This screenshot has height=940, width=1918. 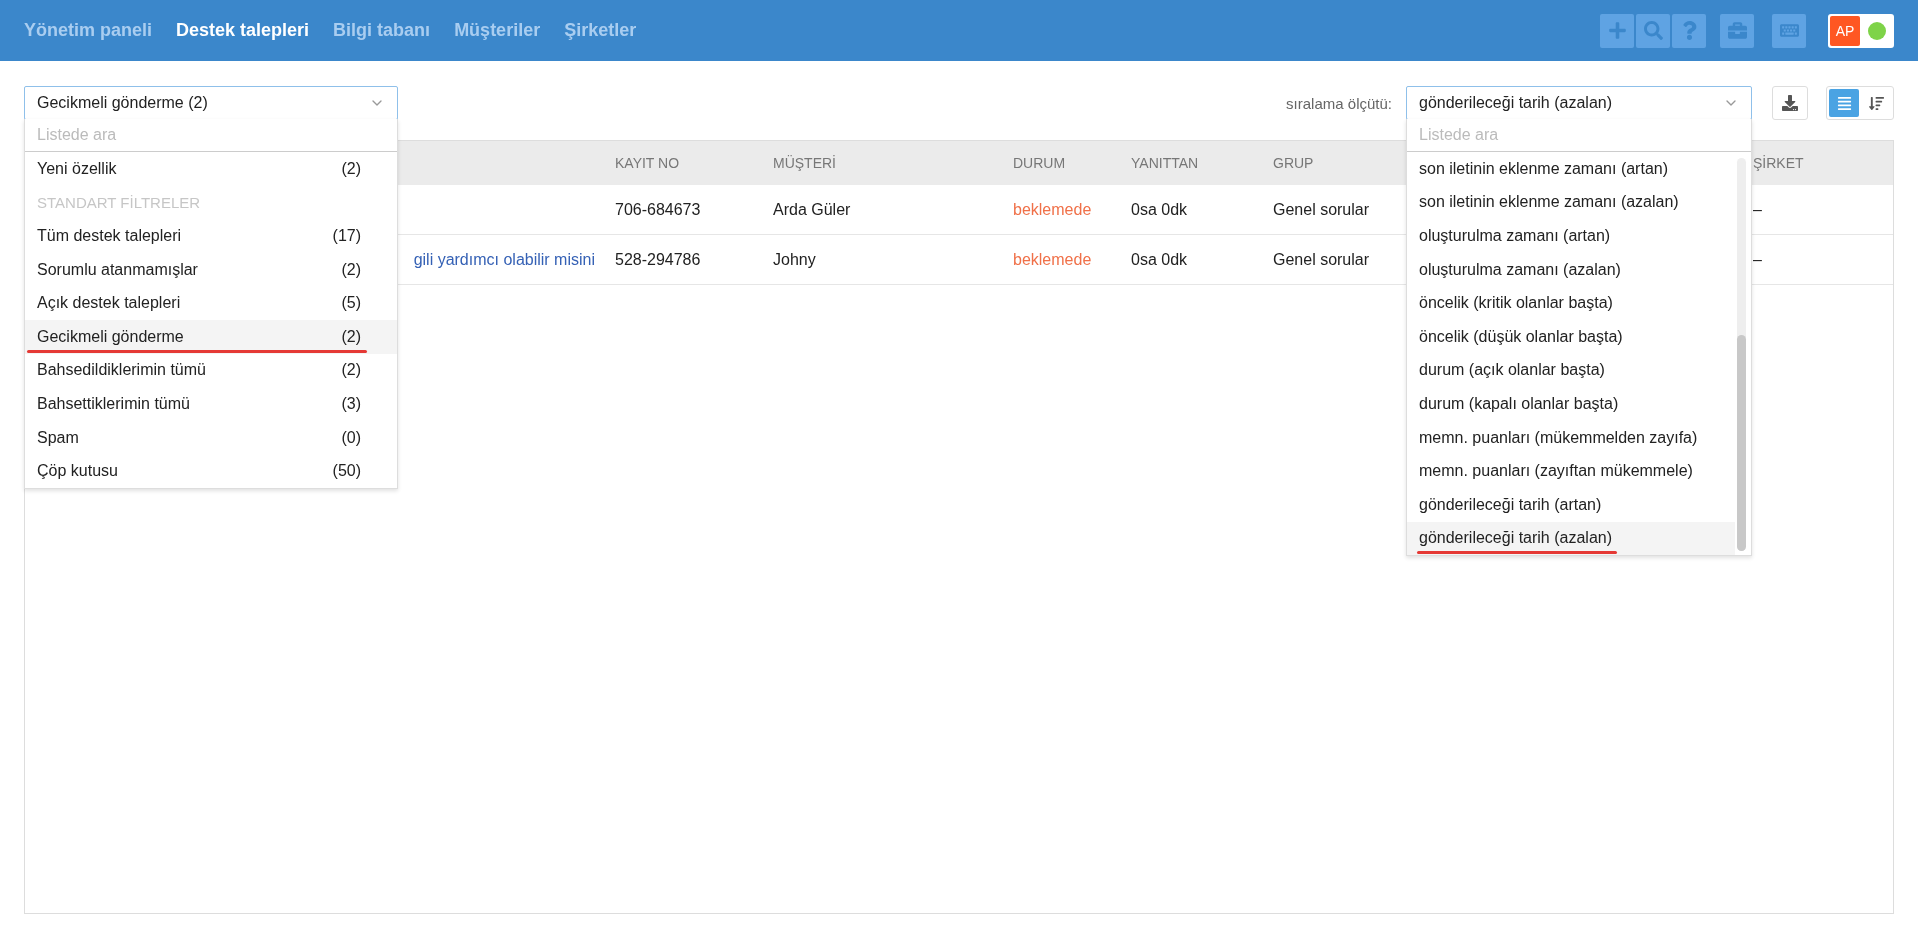 What do you see at coordinates (243, 30) in the screenshot?
I see `nav-tab: Destek talepleri` at bounding box center [243, 30].